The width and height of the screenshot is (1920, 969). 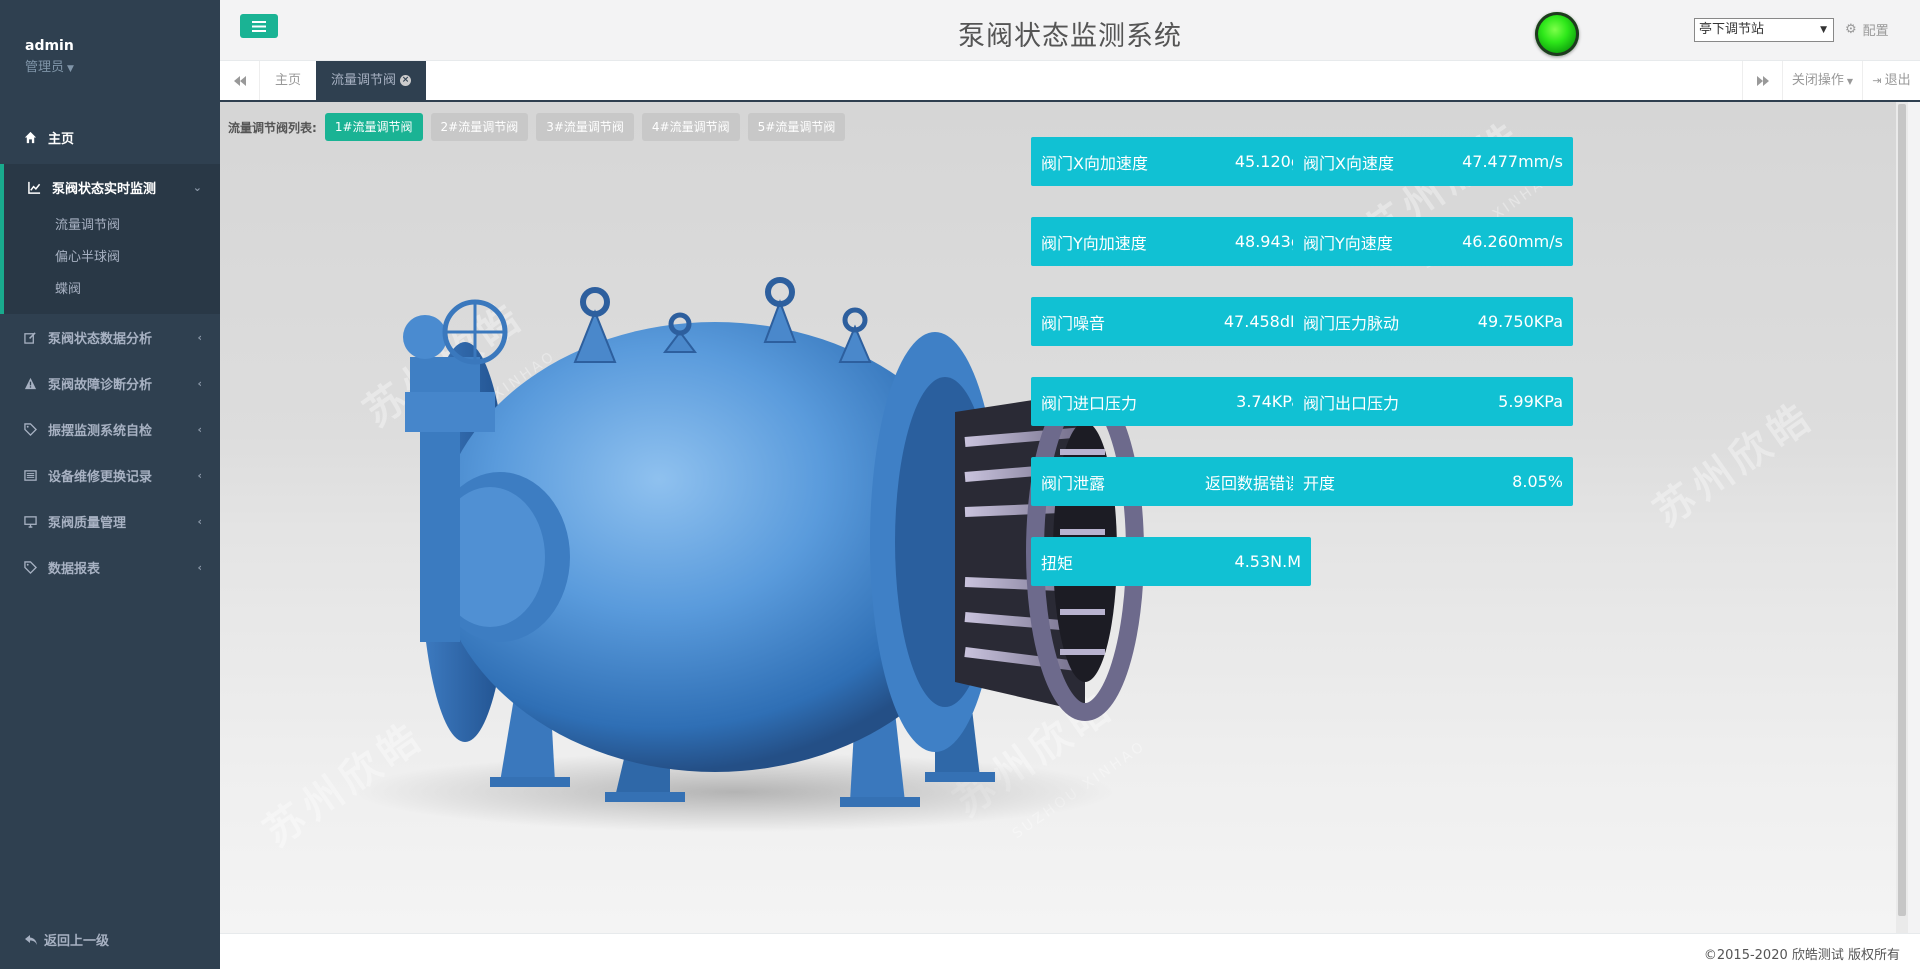 I want to click on valve-list-label: 流量调节阀列表:, so click(x=272, y=127).